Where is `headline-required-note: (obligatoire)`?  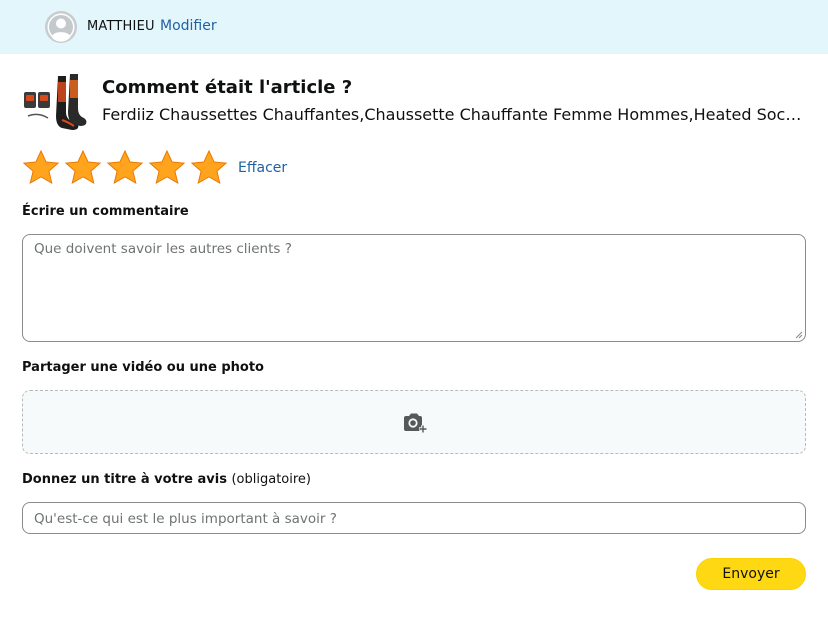 headline-required-note: (obligatoire) is located at coordinates (271, 479).